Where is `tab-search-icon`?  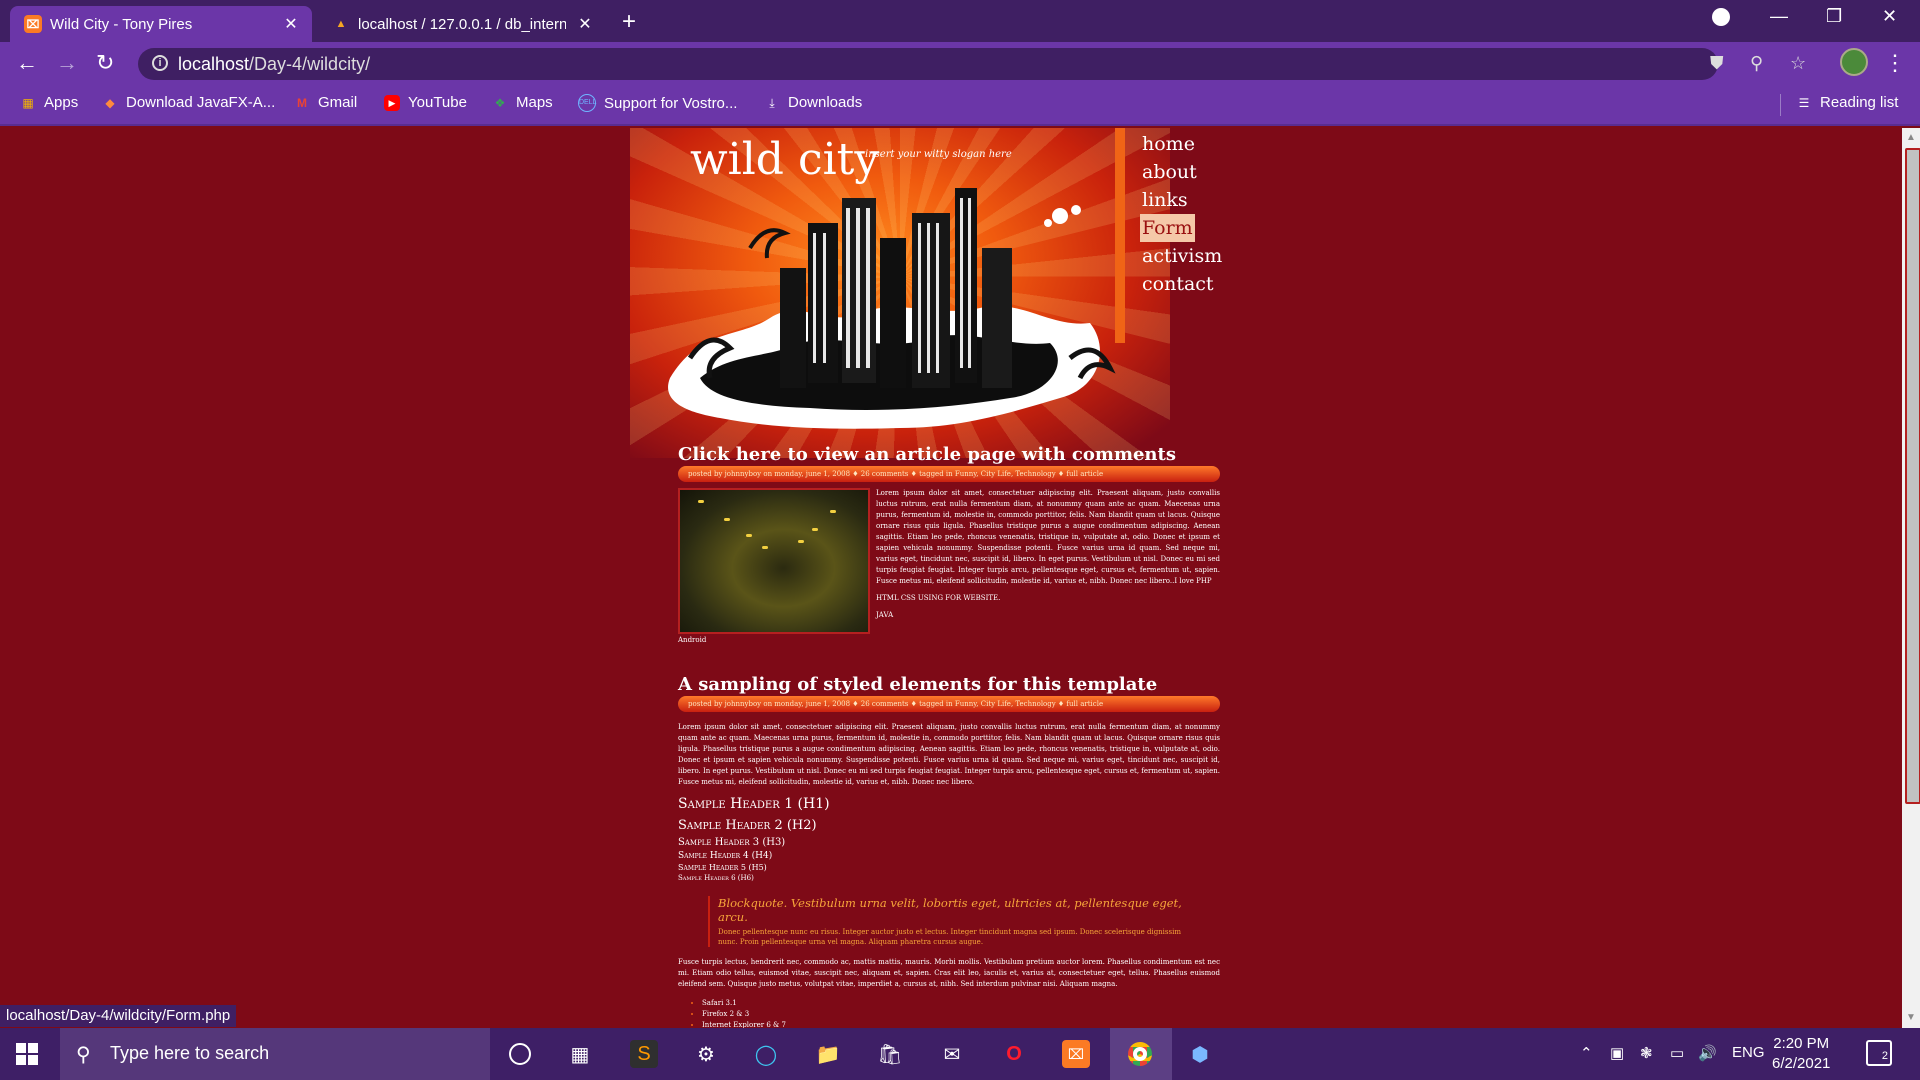
tab-search-icon is located at coordinates (1721, 17).